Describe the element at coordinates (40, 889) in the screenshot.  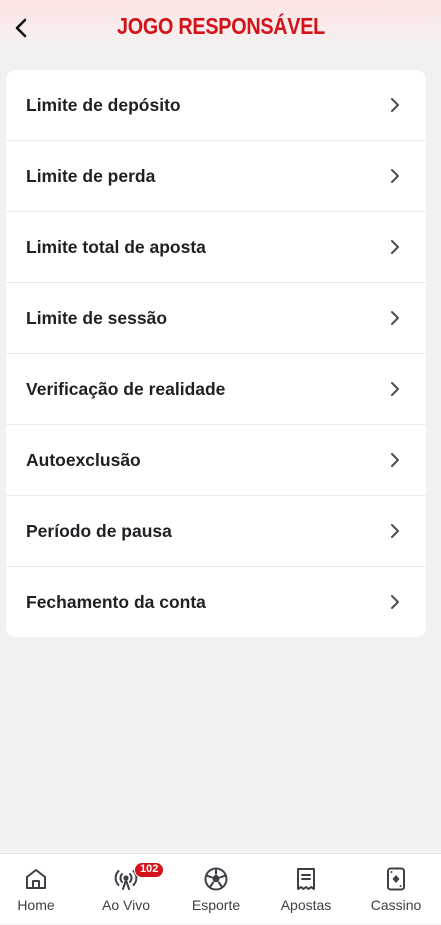
I see `tab-home: Home` at that location.